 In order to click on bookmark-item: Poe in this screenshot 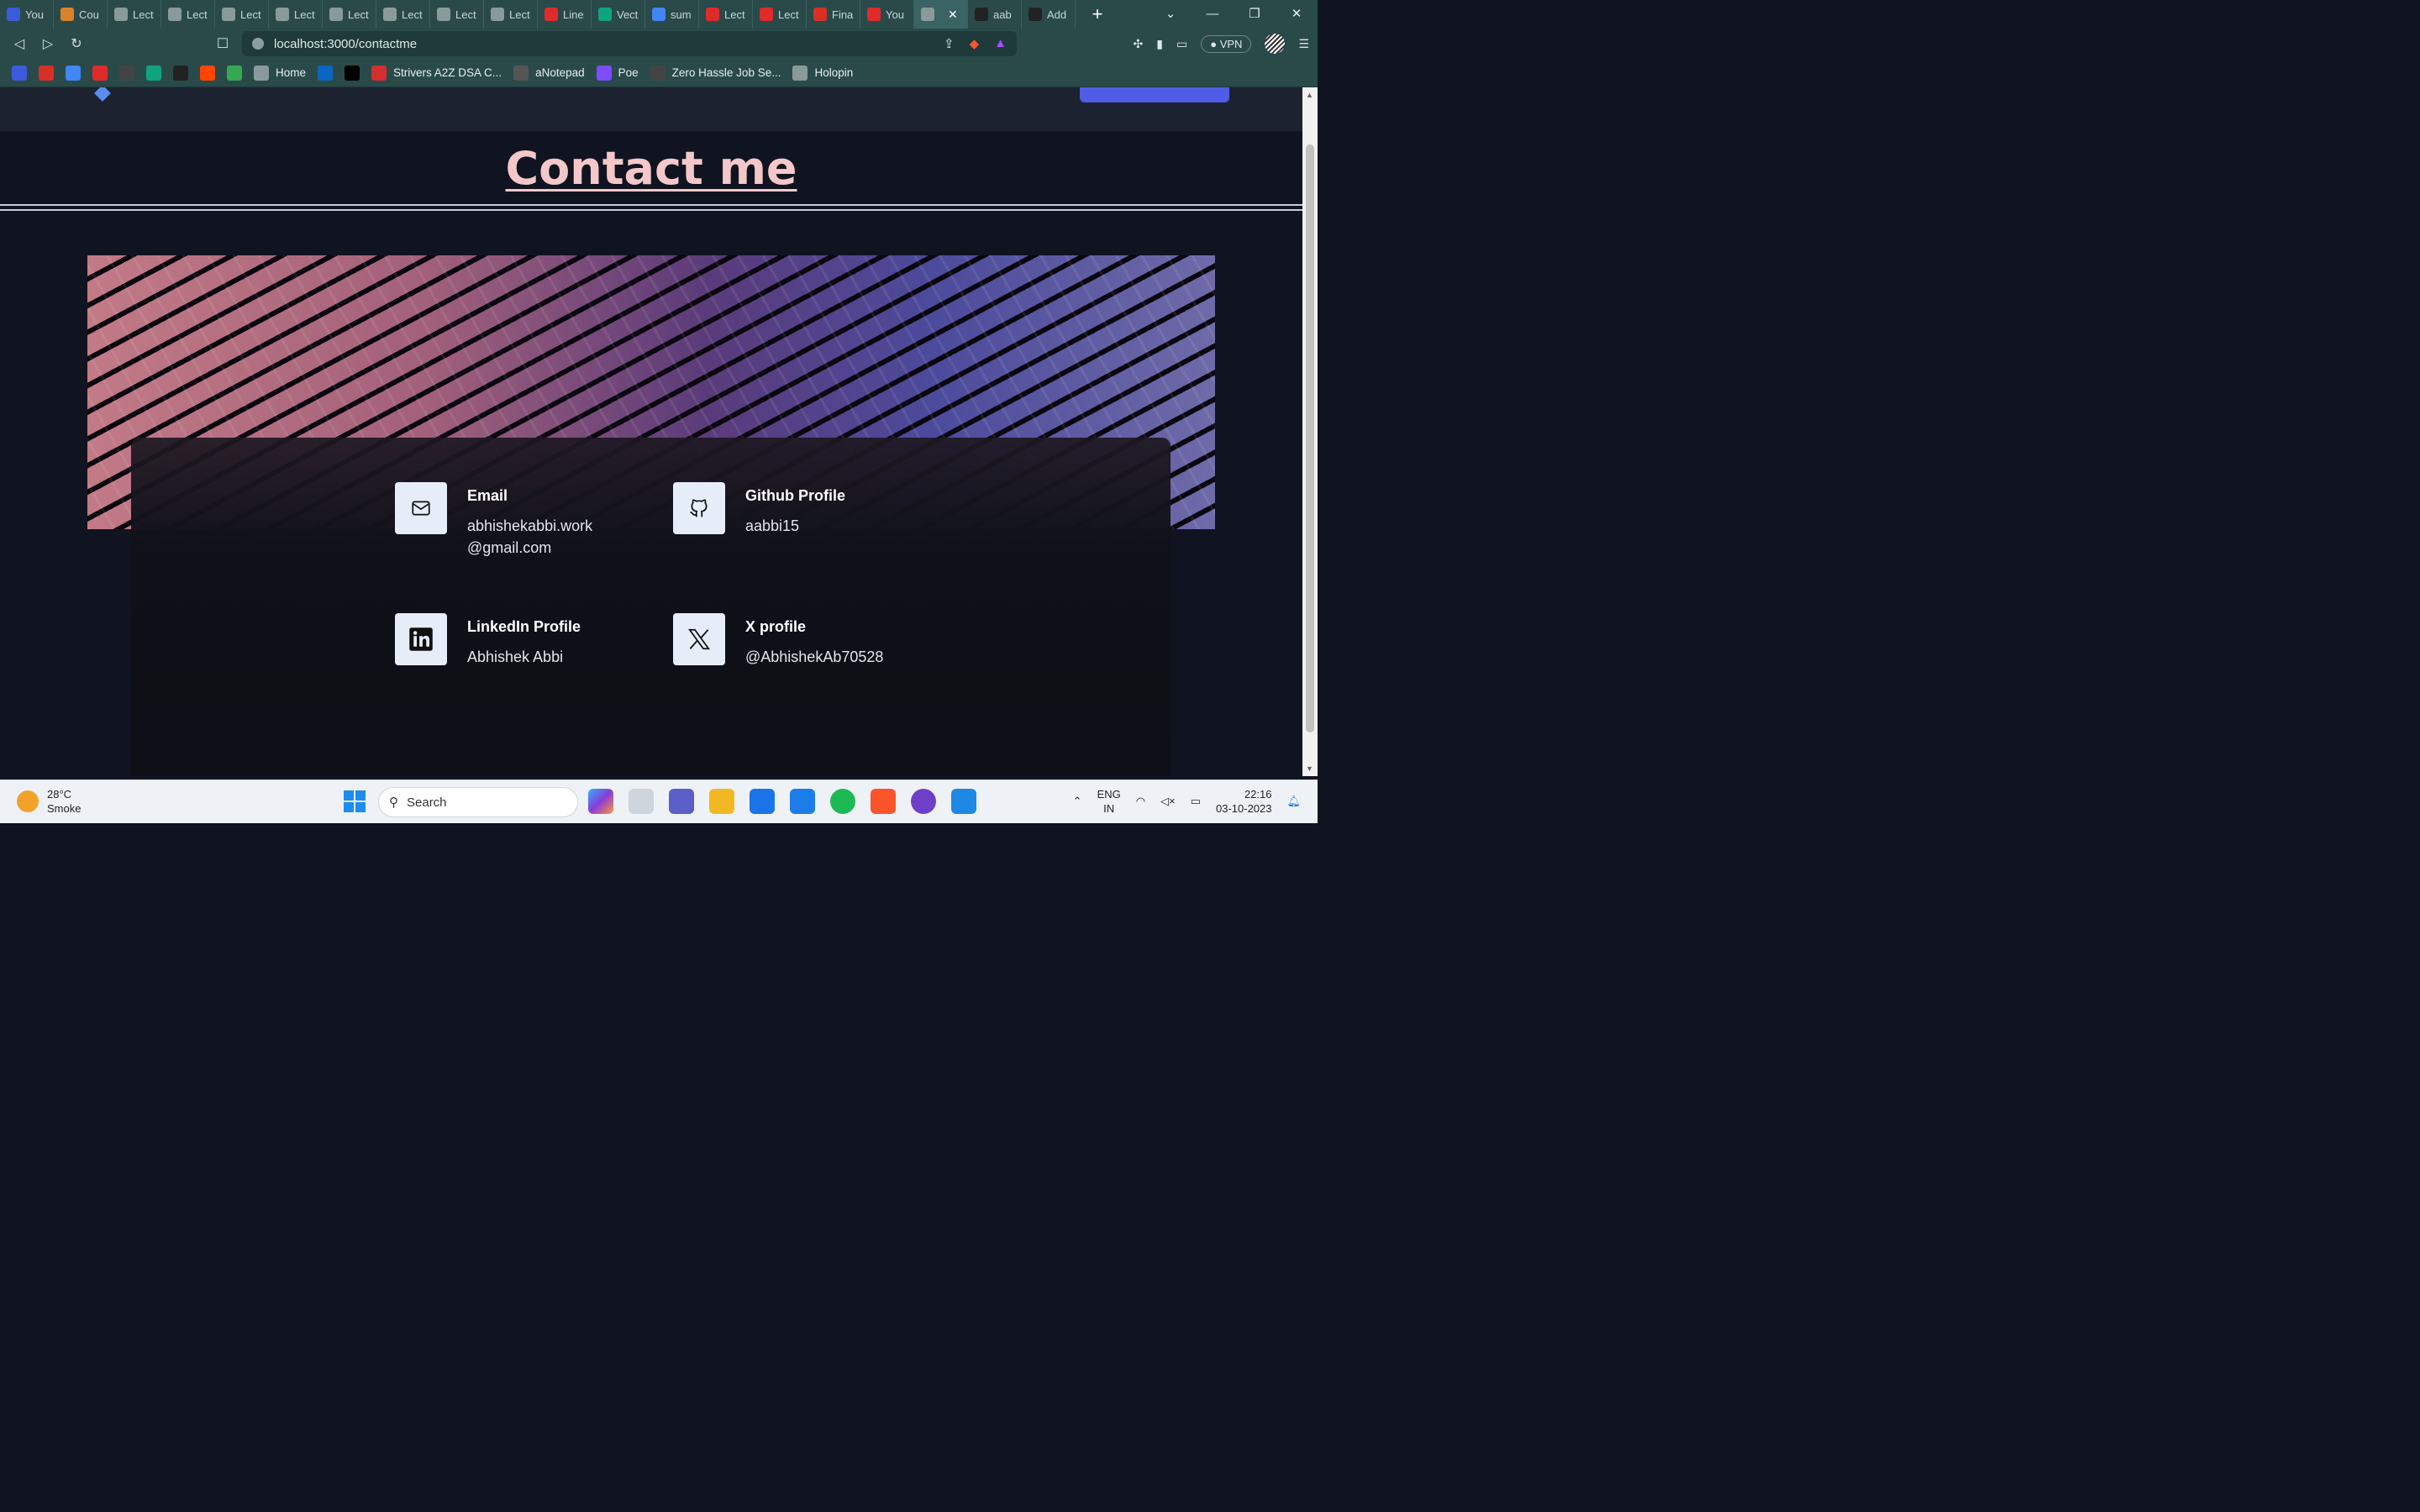, I will do `click(617, 73)`.